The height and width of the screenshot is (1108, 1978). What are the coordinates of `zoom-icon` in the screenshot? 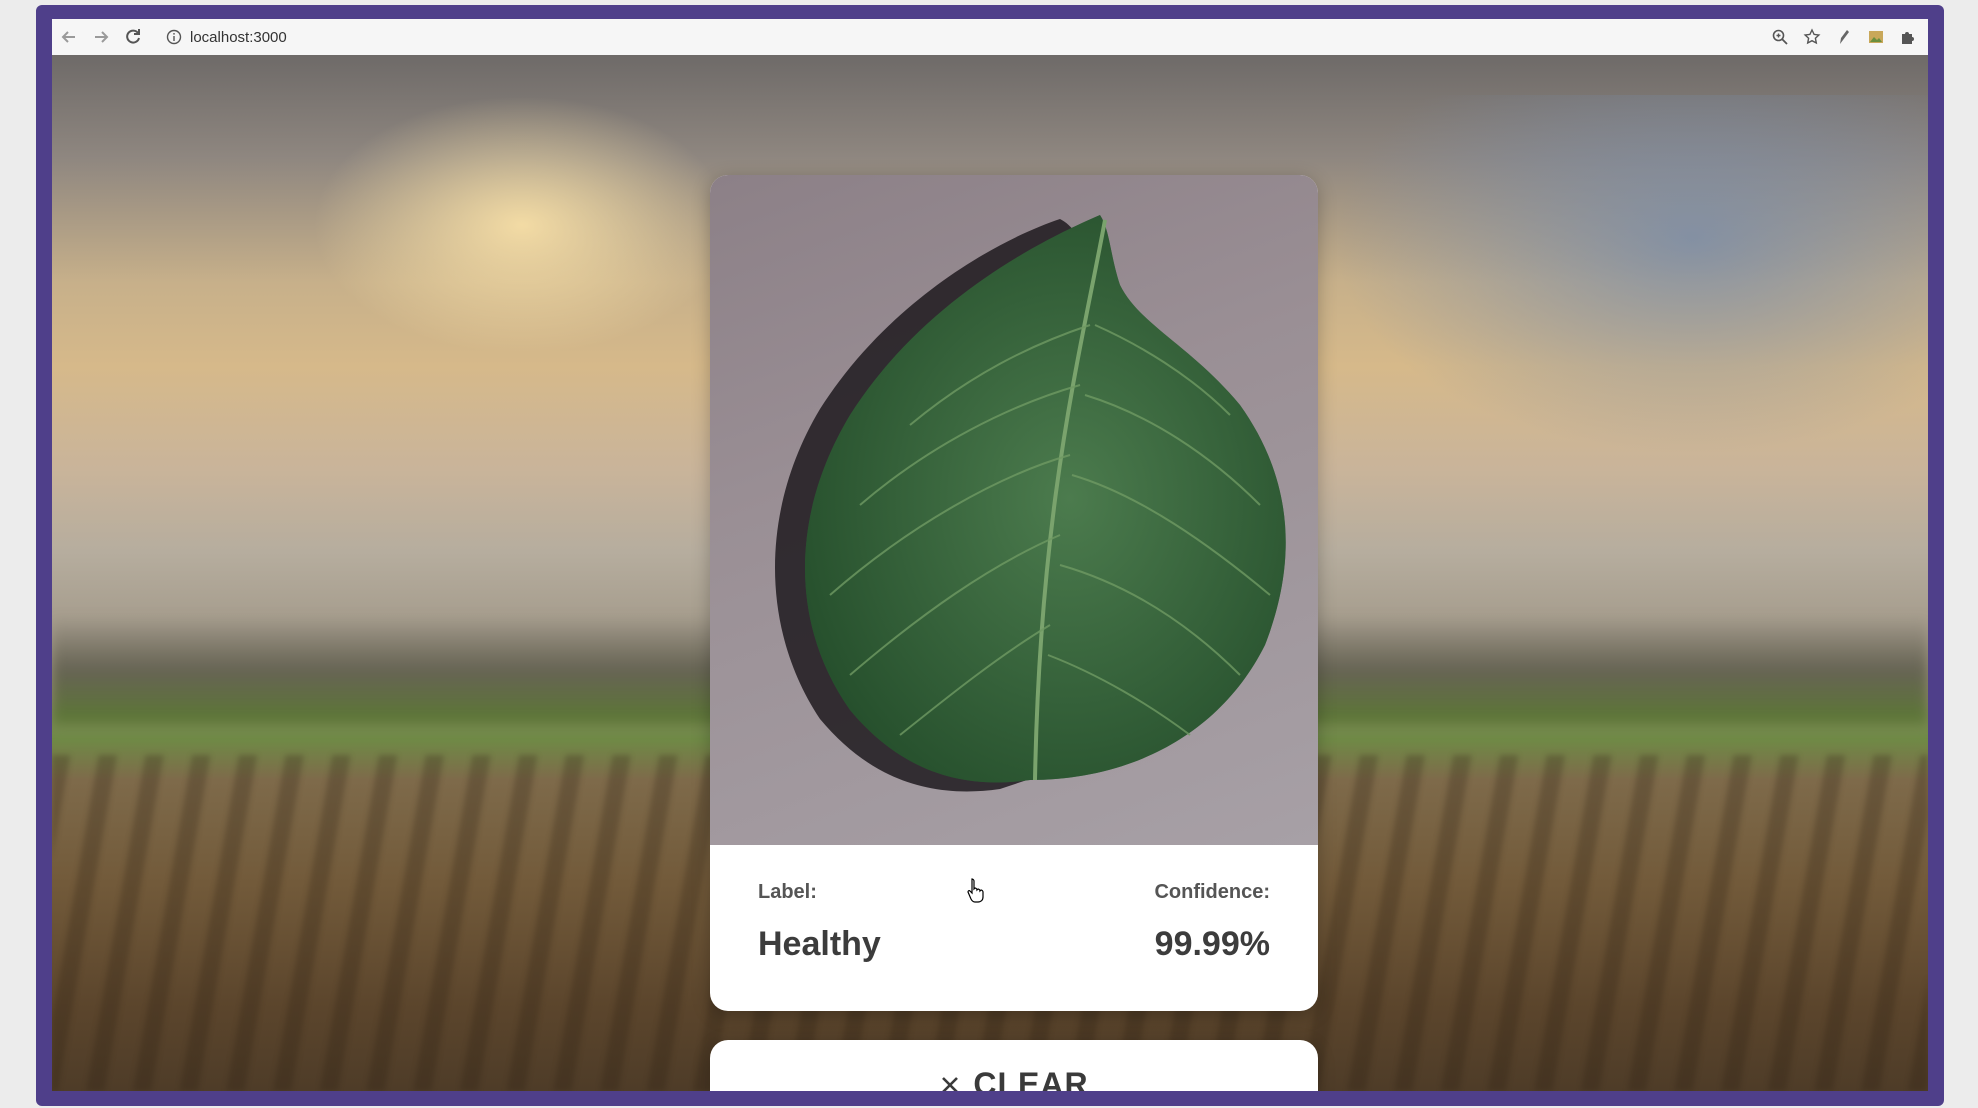 It's located at (1780, 37).